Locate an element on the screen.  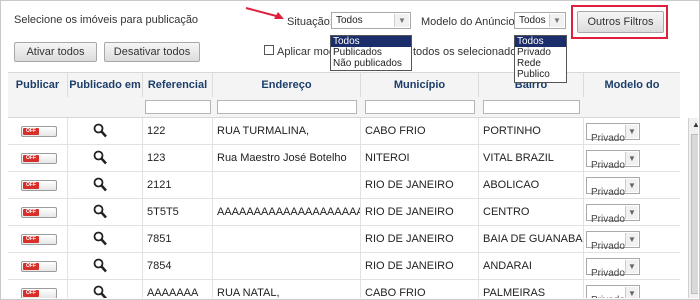
modelo-option: Todos is located at coordinates (540, 41).